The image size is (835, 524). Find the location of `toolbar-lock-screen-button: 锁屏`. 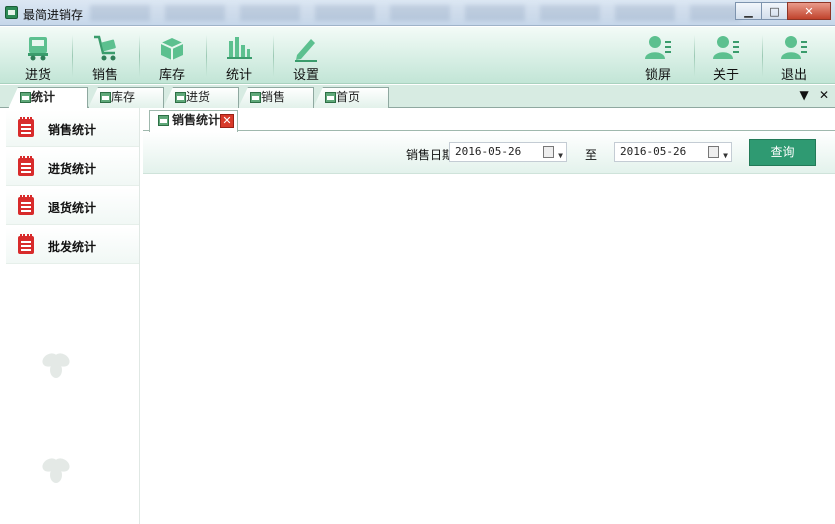

toolbar-lock-screen-button: 锁屏 is located at coordinates (658, 55).